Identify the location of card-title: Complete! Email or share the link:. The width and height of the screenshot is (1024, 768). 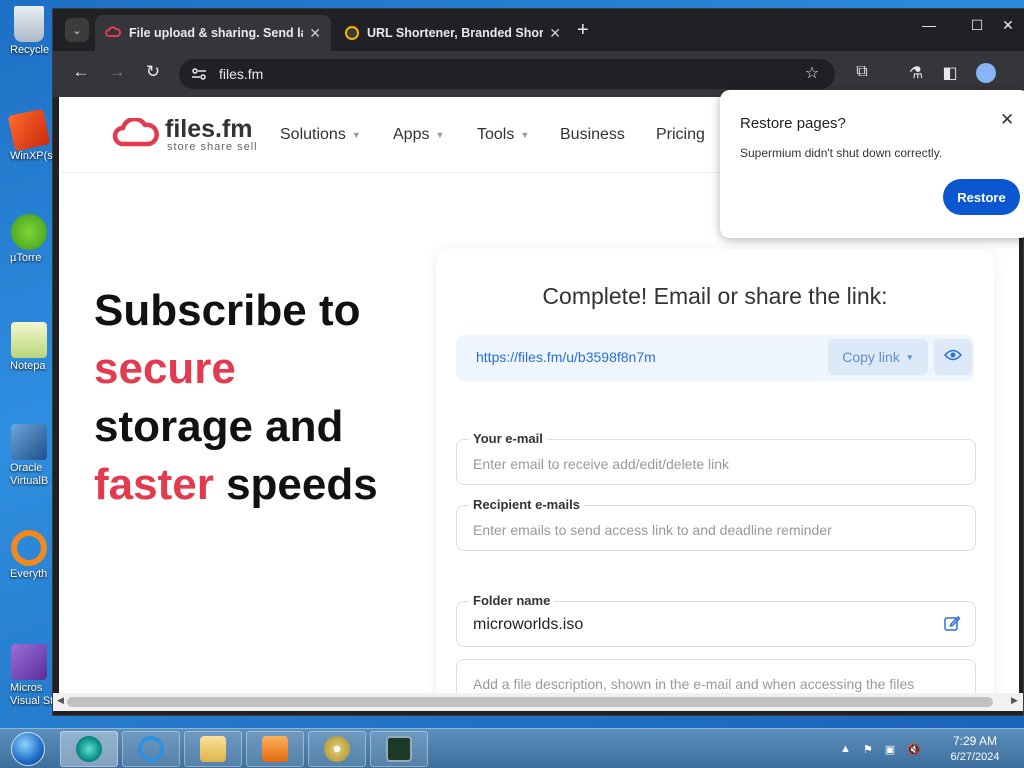
(715, 296).